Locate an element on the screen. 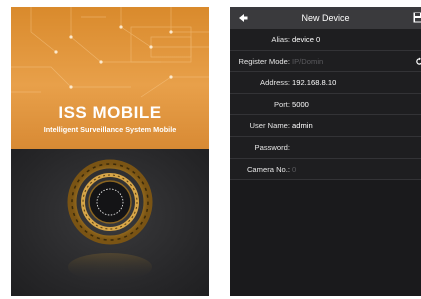  alias-row: Alias: device 0 is located at coordinates (325, 40).